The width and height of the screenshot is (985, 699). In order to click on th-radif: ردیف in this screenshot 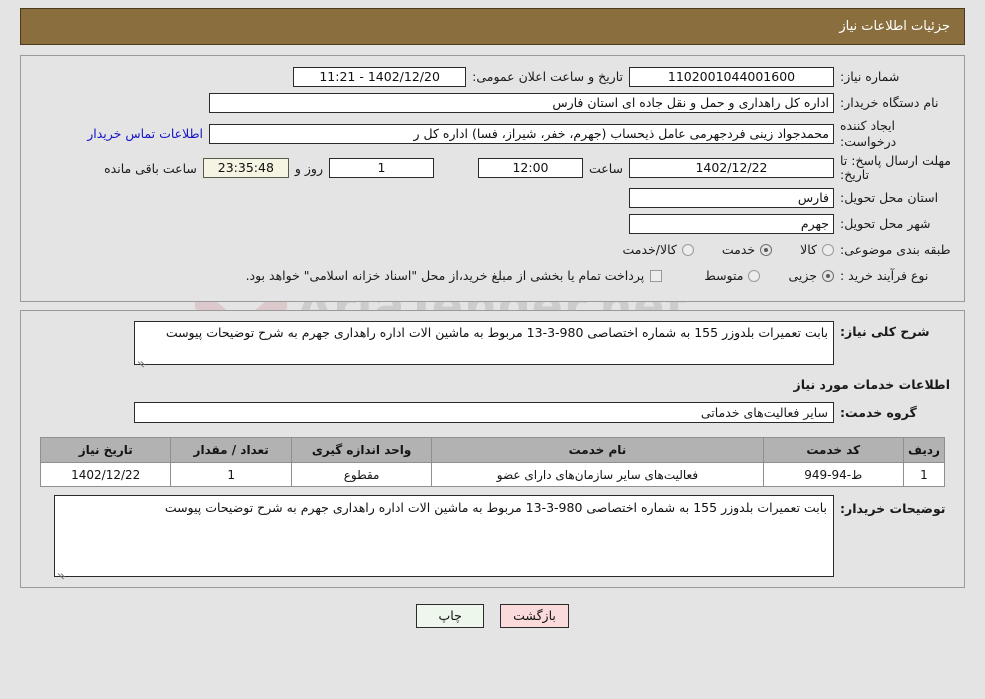, I will do `click(924, 450)`.